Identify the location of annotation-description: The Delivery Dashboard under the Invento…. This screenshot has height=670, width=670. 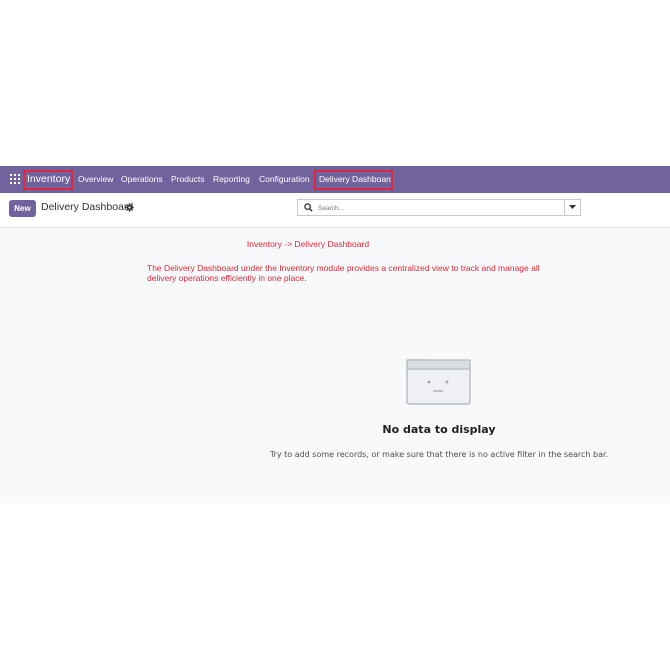
(343, 273).